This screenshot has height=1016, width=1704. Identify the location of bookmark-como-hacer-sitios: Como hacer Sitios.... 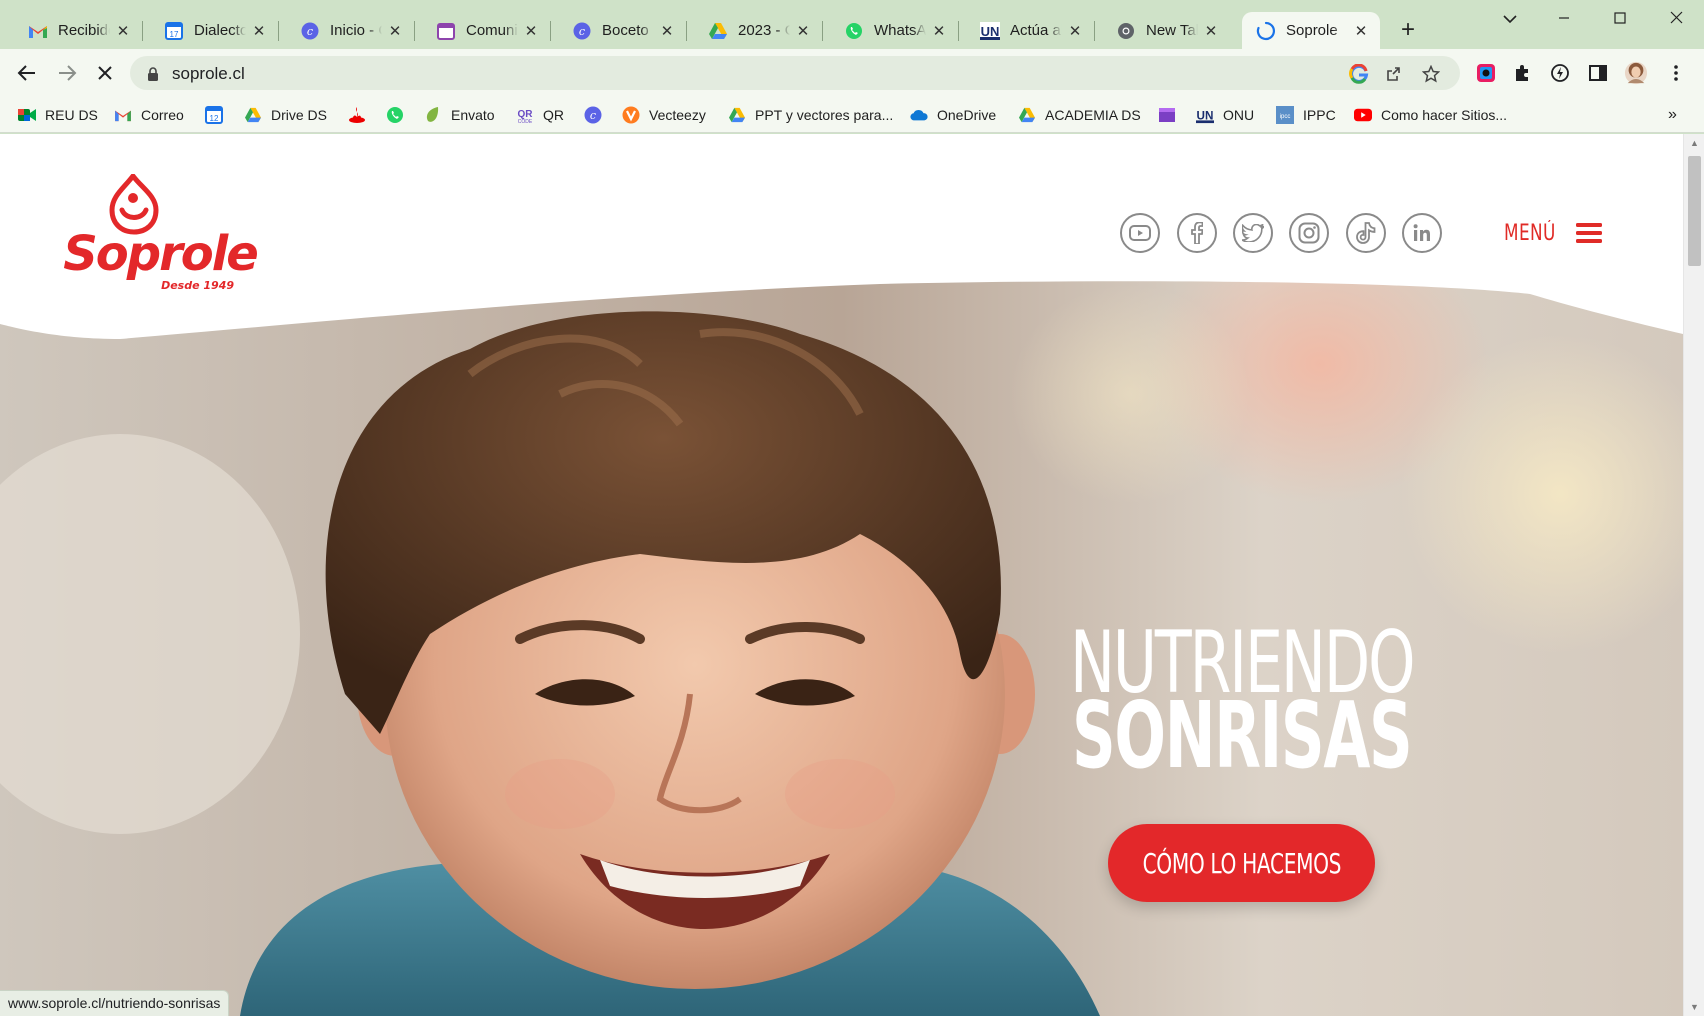
(1430, 115).